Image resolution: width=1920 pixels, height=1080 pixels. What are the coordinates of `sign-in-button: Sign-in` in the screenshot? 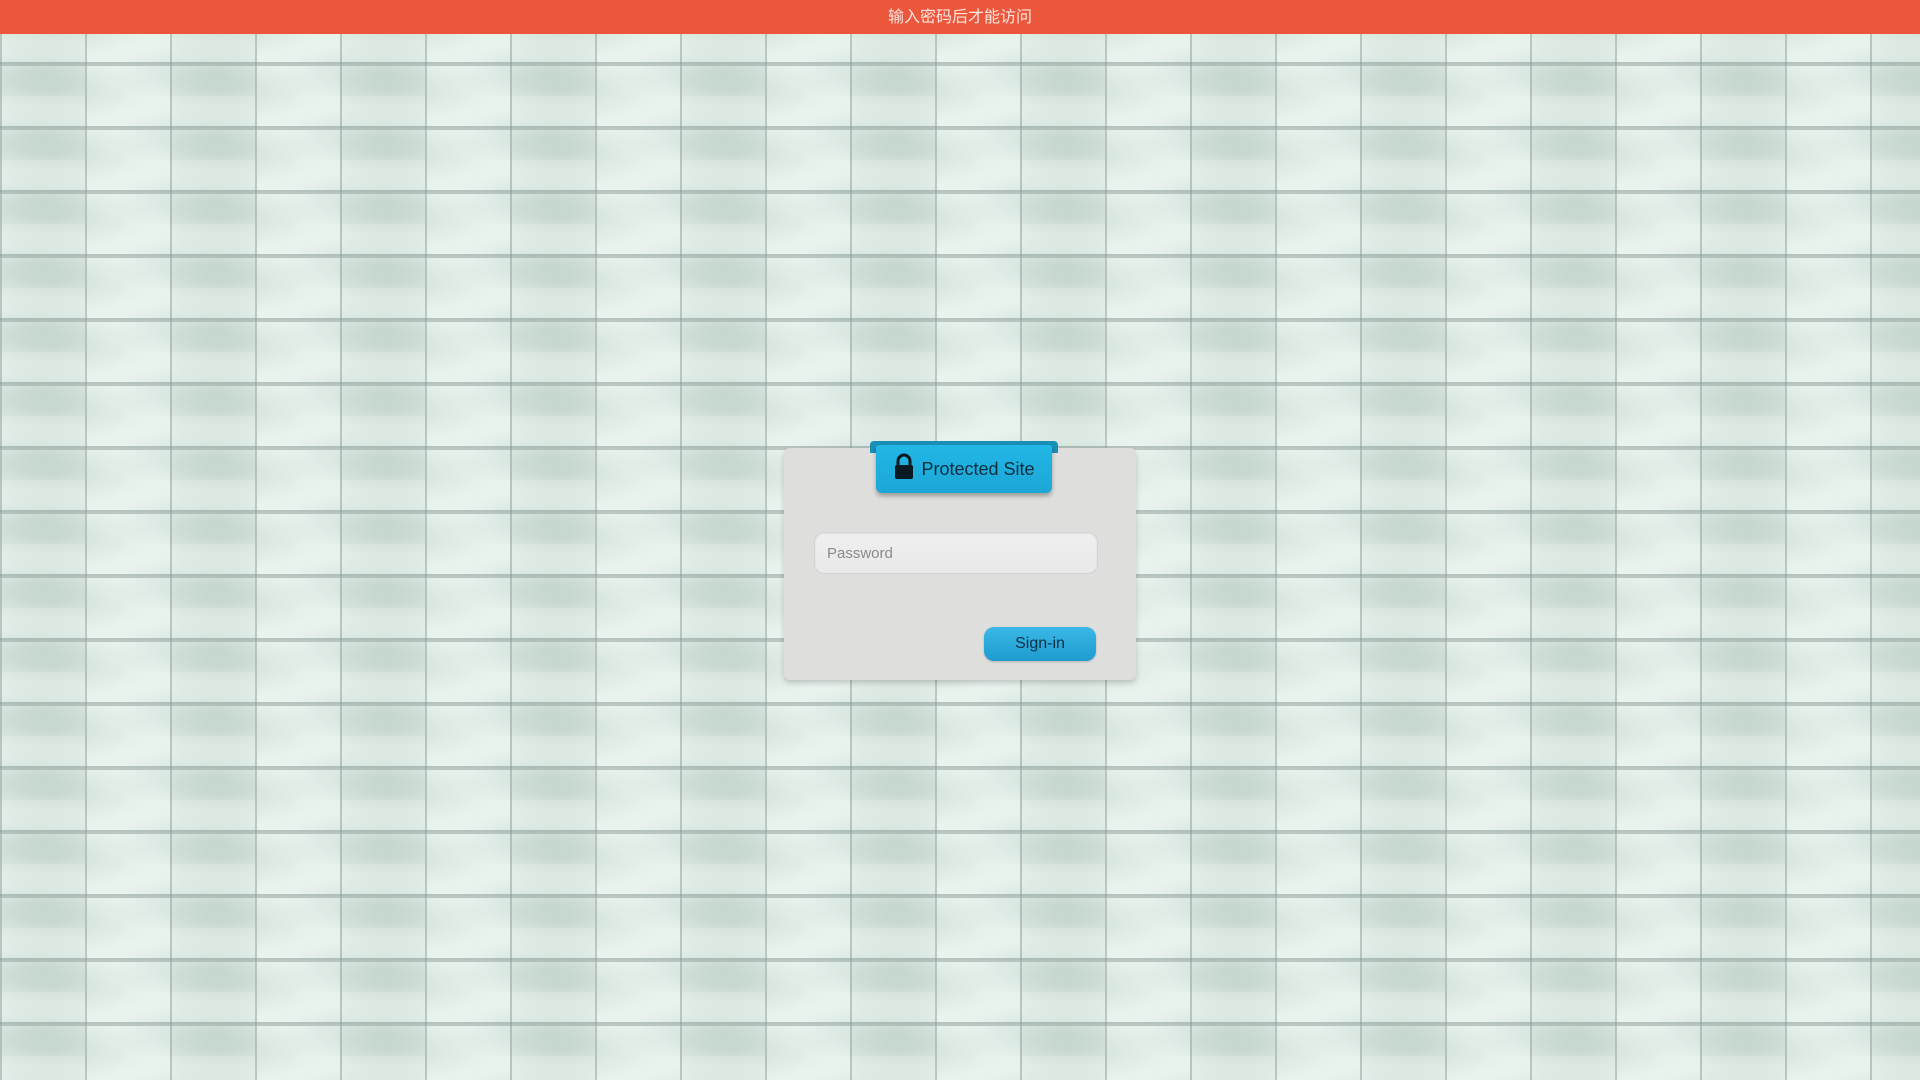 It's located at (1040, 644).